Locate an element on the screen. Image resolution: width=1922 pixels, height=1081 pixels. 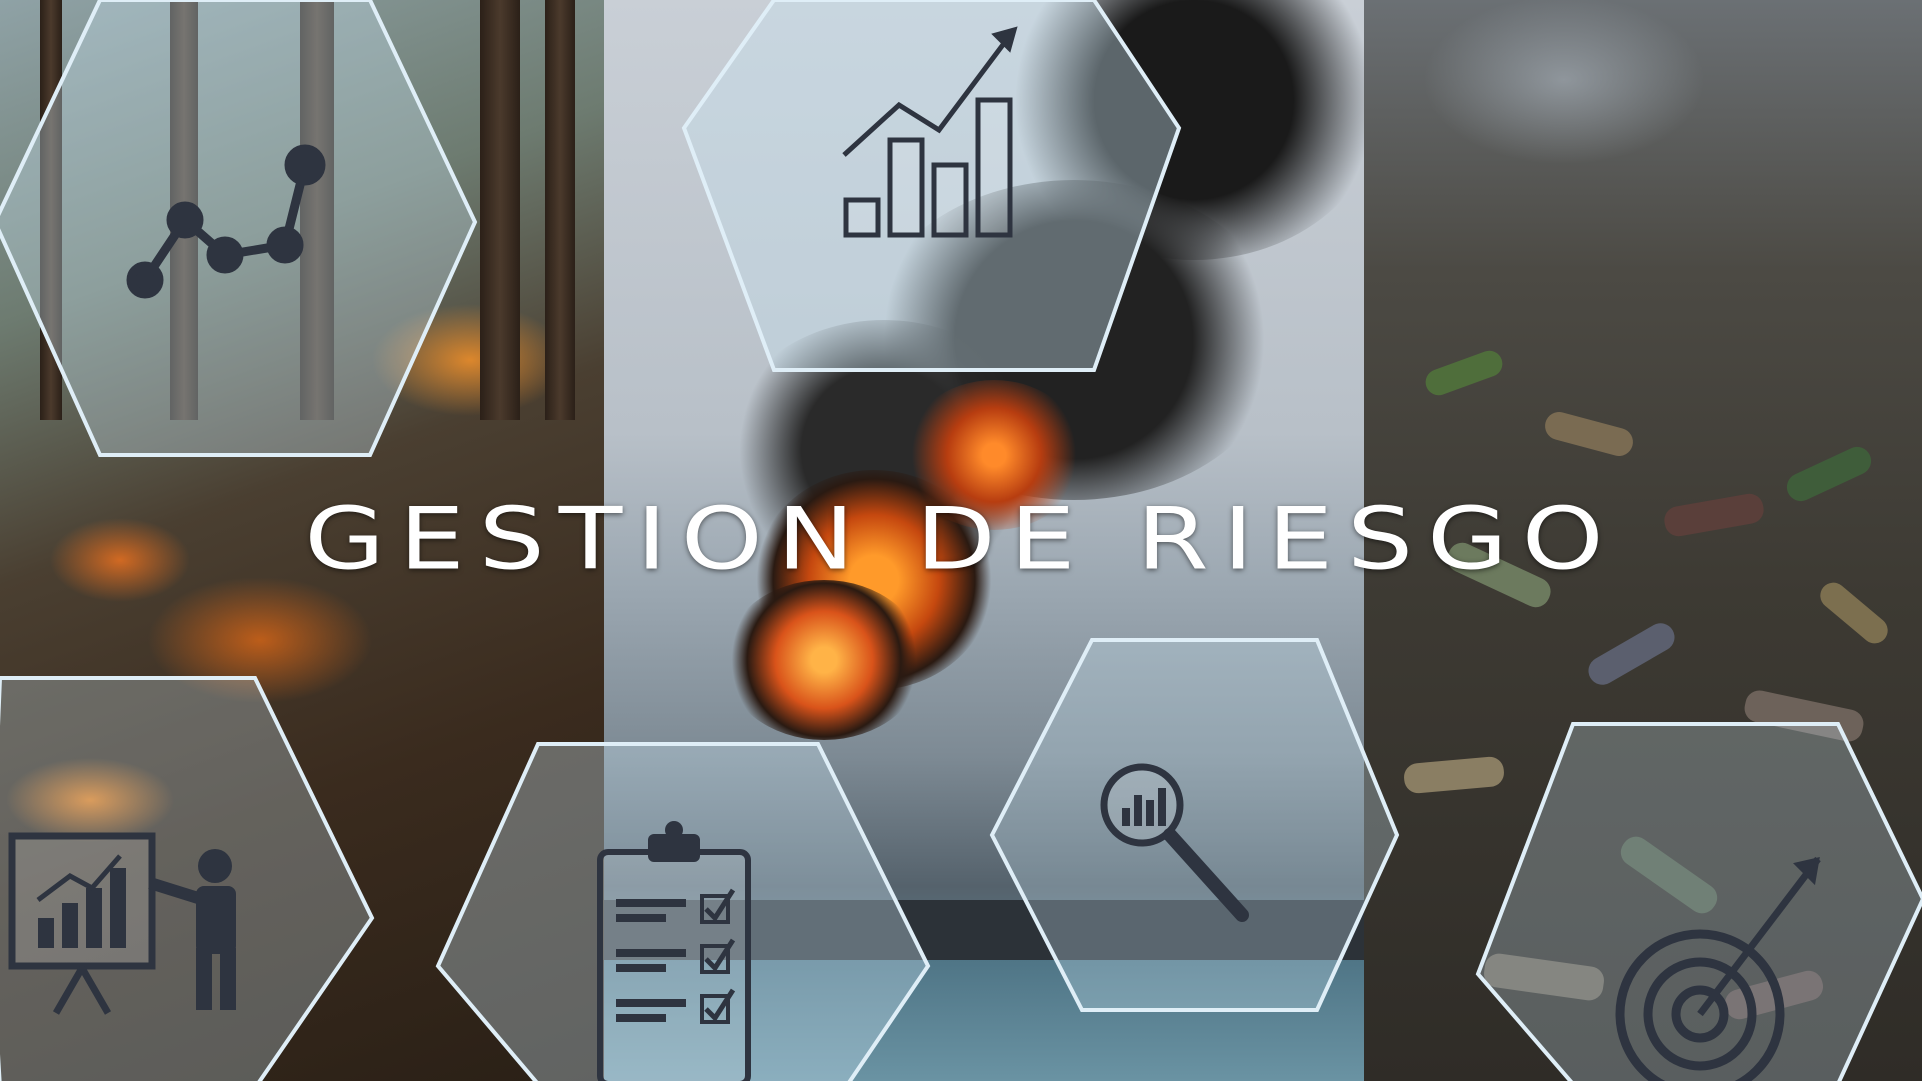
checklist-hexagon is located at coordinates (686, 911).